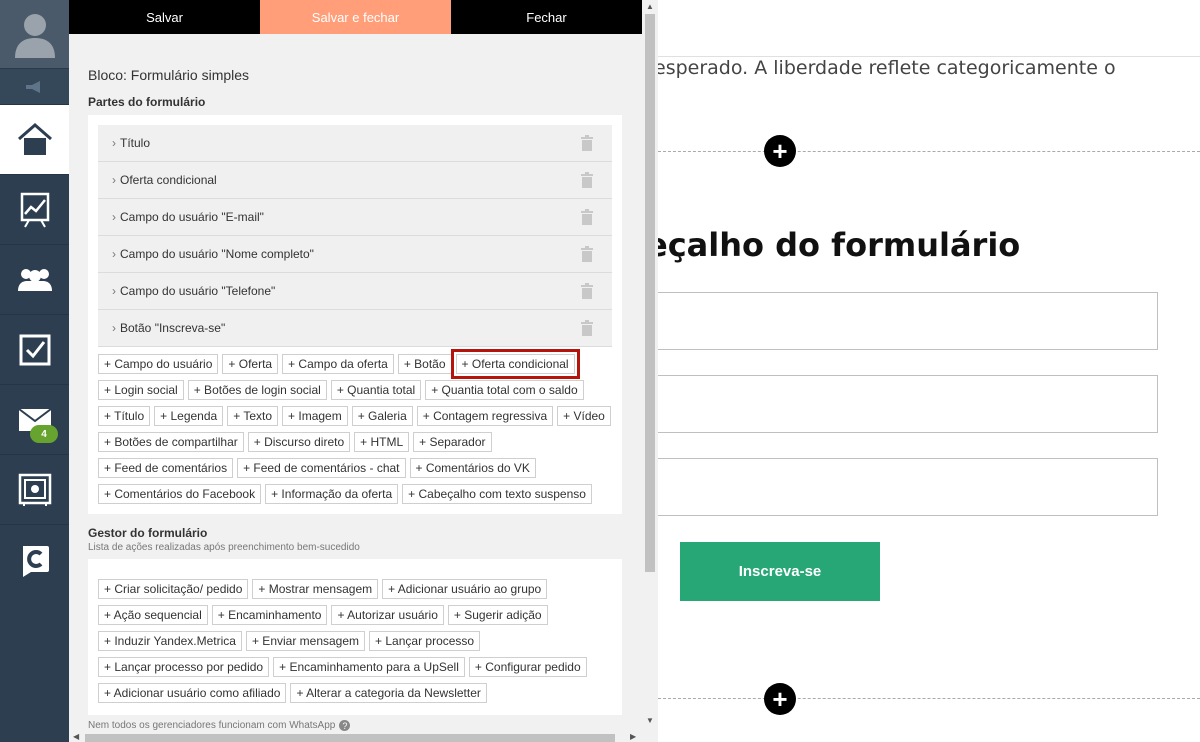  I want to click on sidebar-item-brand, so click(34, 559).